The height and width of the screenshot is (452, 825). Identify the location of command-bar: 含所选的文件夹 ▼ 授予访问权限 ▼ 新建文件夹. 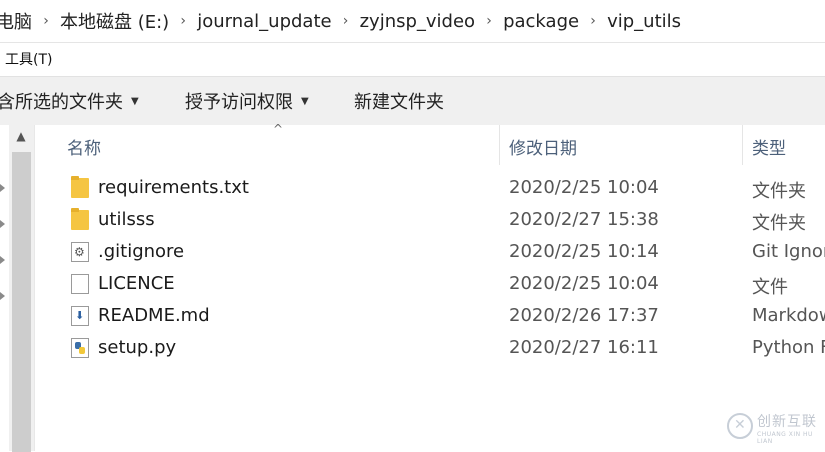
(412, 101).